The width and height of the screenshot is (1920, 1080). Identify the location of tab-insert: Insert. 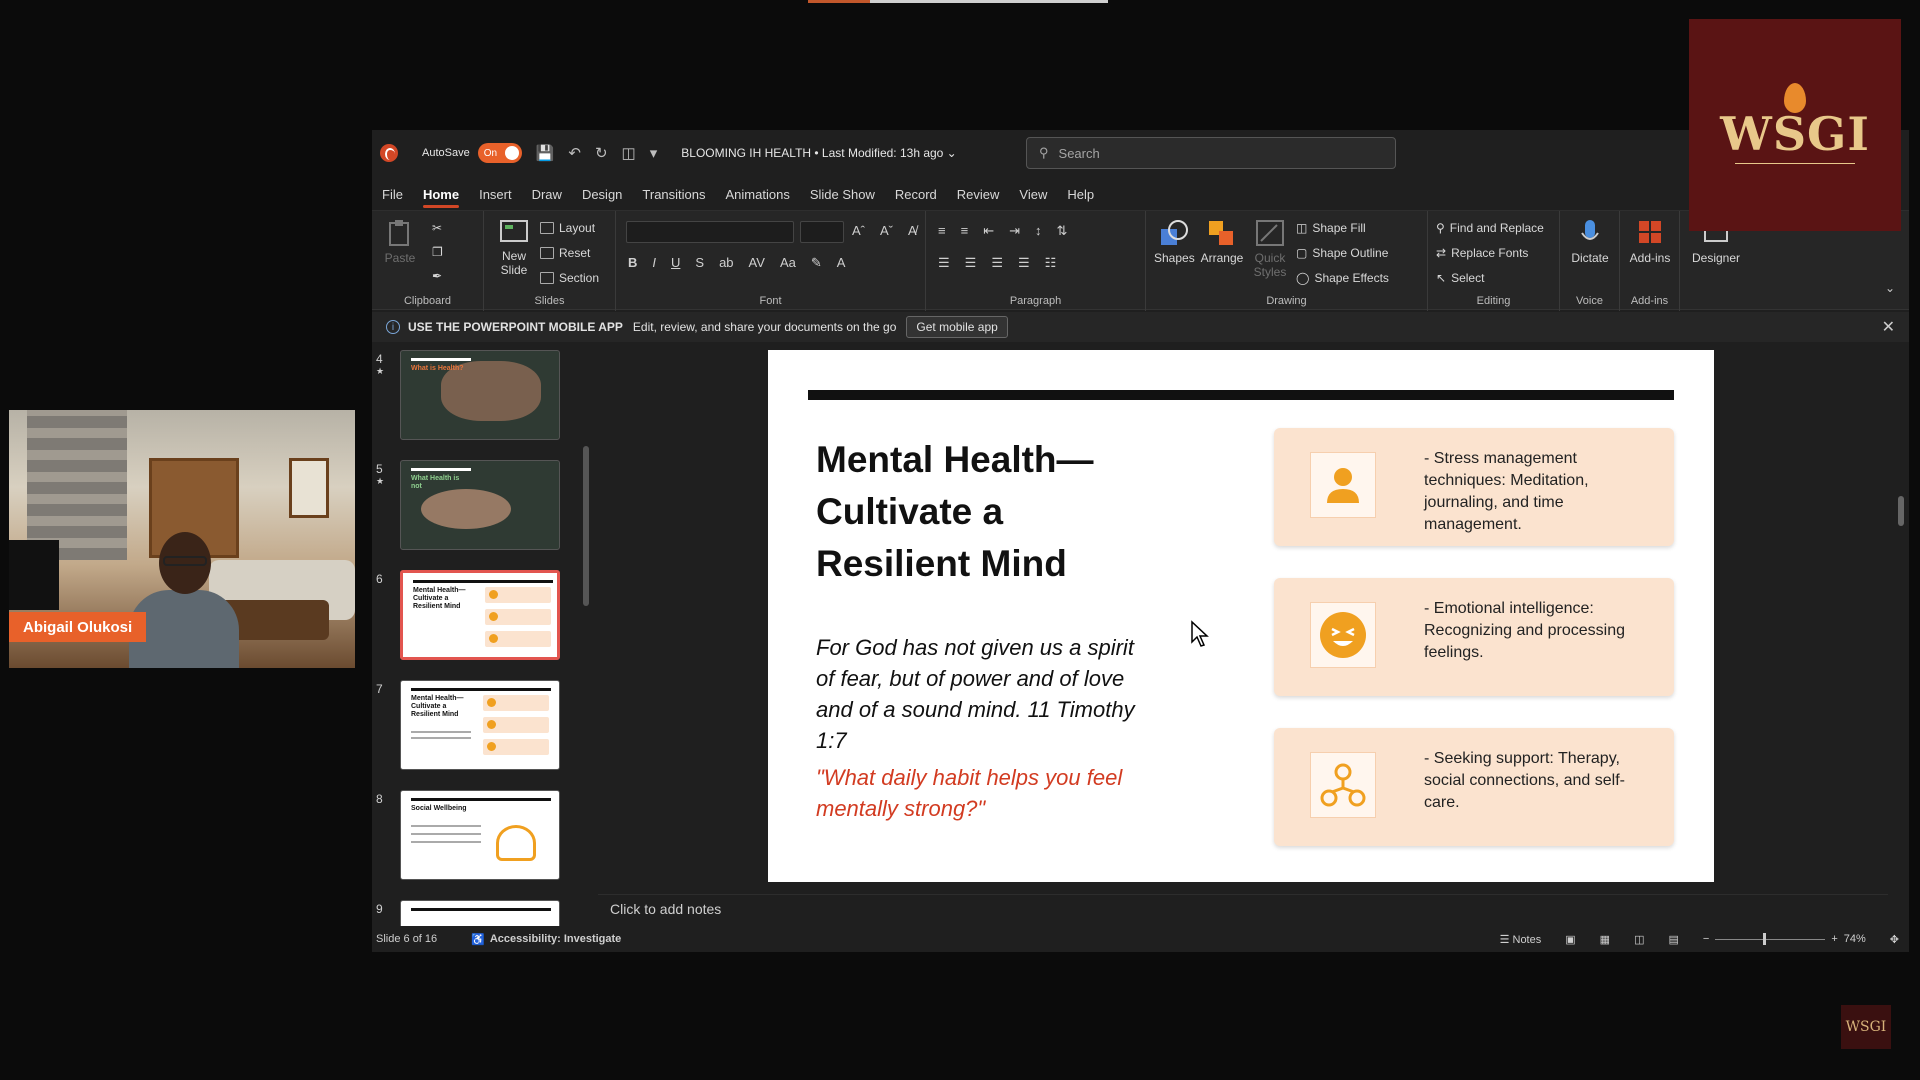
(495, 194).